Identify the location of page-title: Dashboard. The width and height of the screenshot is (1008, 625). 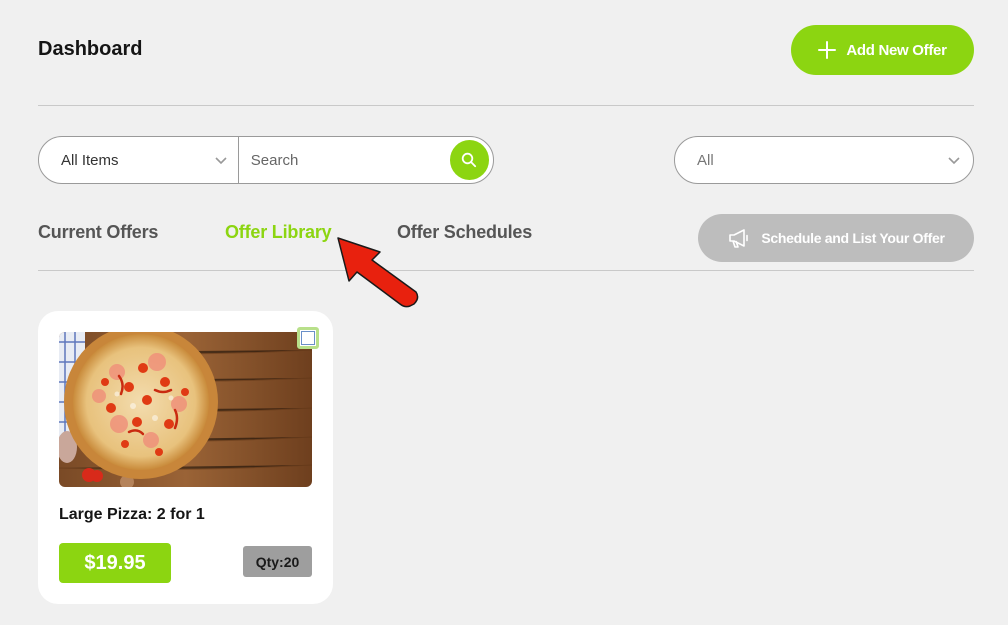
(90, 49).